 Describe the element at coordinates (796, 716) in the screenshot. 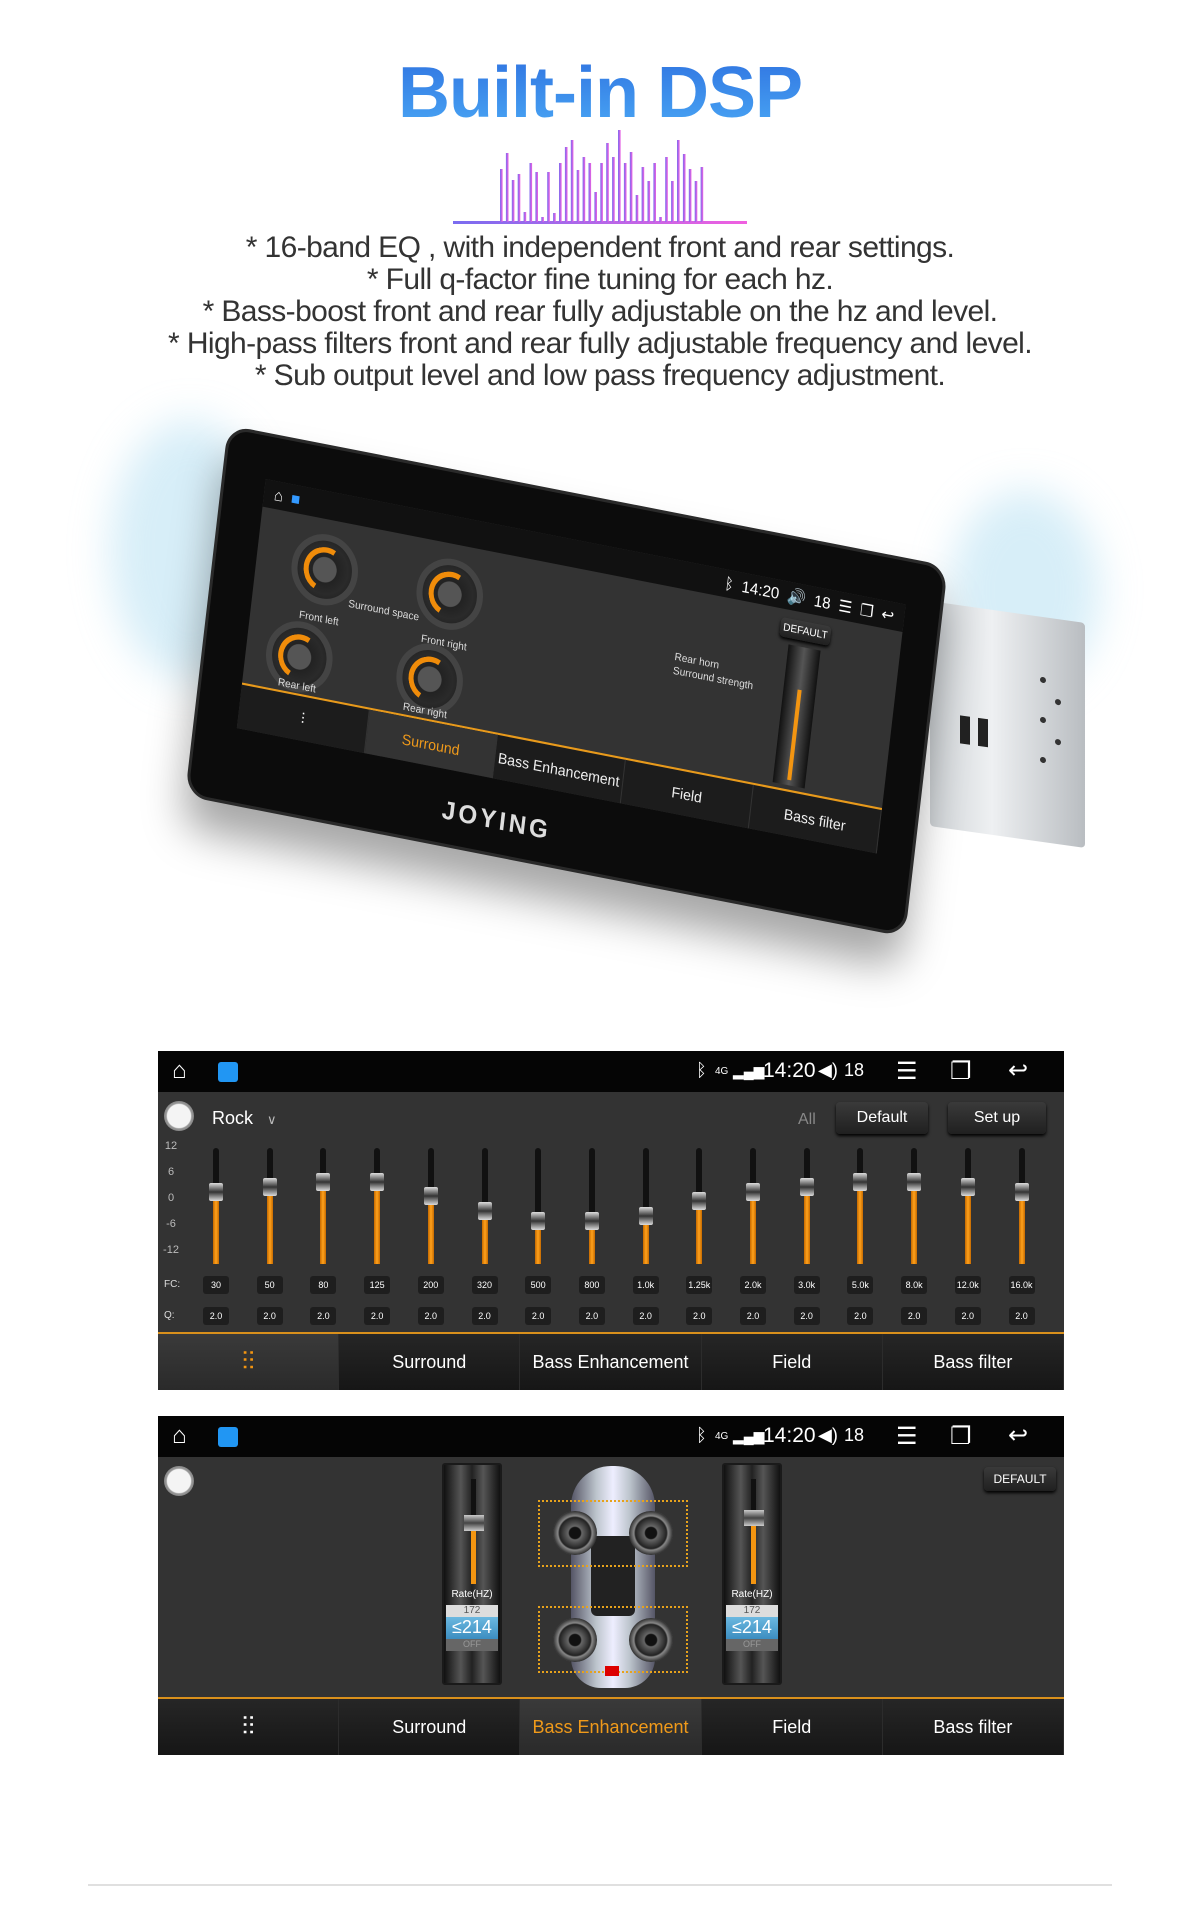

I see `surround-strength-slider` at that location.